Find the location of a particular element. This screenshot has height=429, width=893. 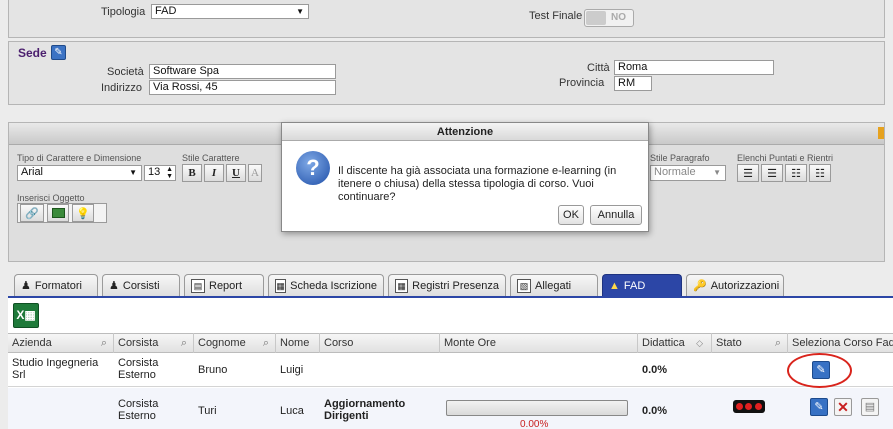

indirizzo-field: Via Rossi, 45 is located at coordinates (242, 87).